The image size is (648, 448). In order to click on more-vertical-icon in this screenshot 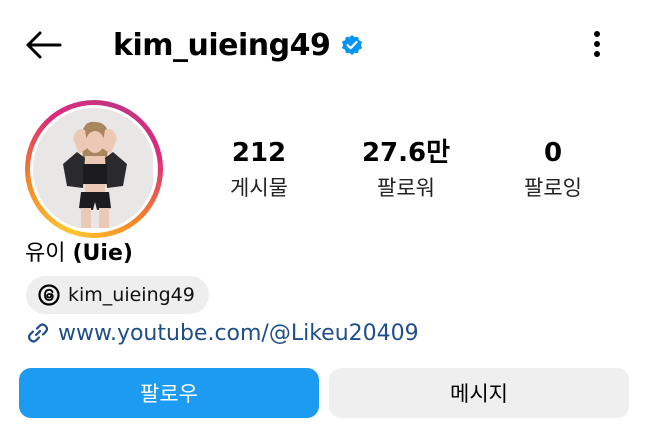, I will do `click(597, 44)`.